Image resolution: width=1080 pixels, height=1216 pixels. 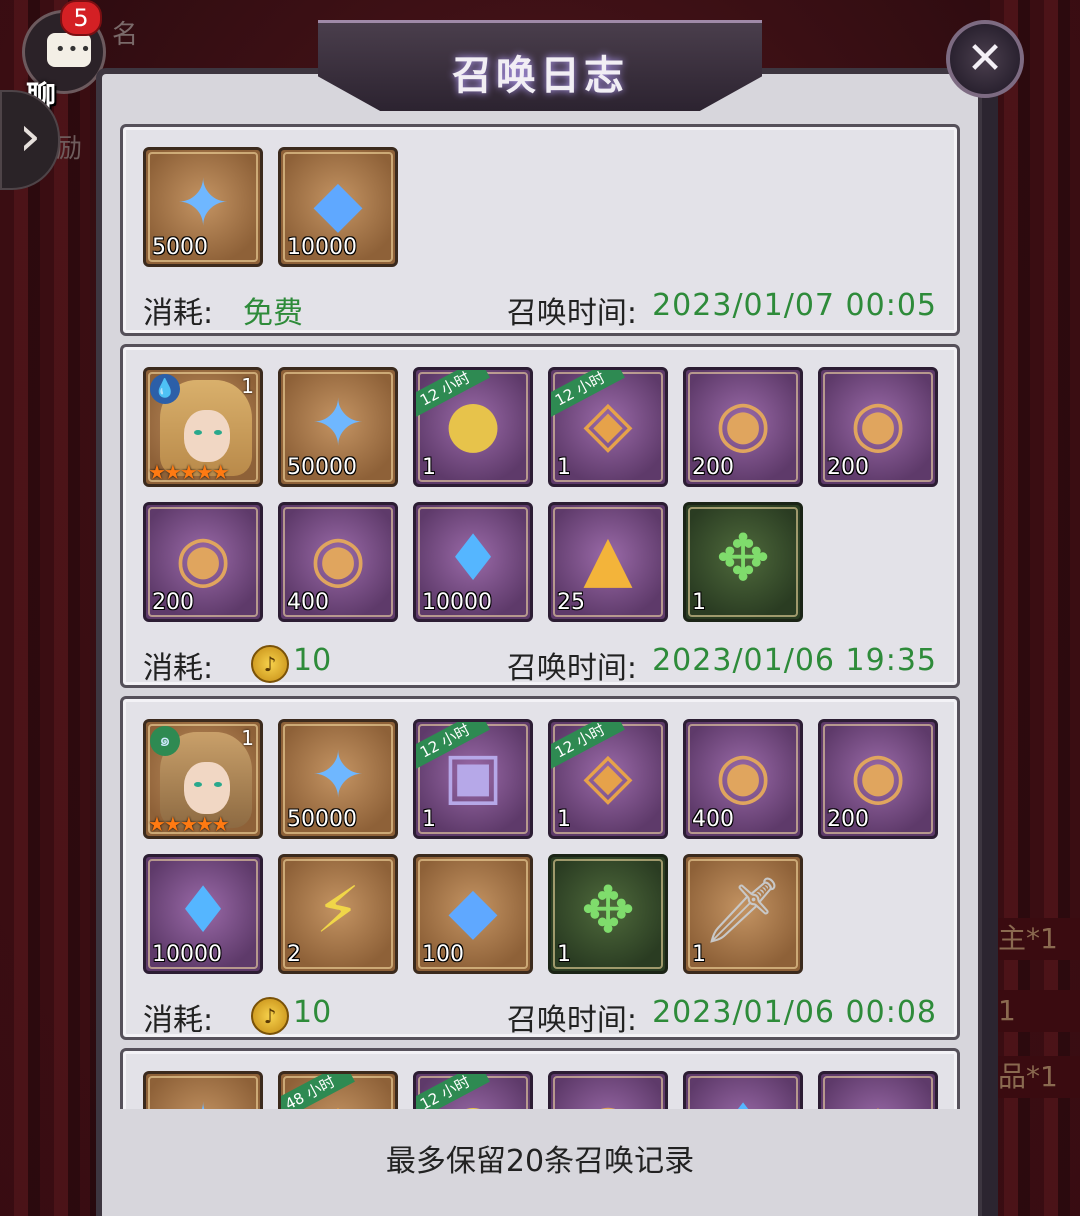 I want to click on reward-item-orb: ◉, so click(x=608, y=1090).